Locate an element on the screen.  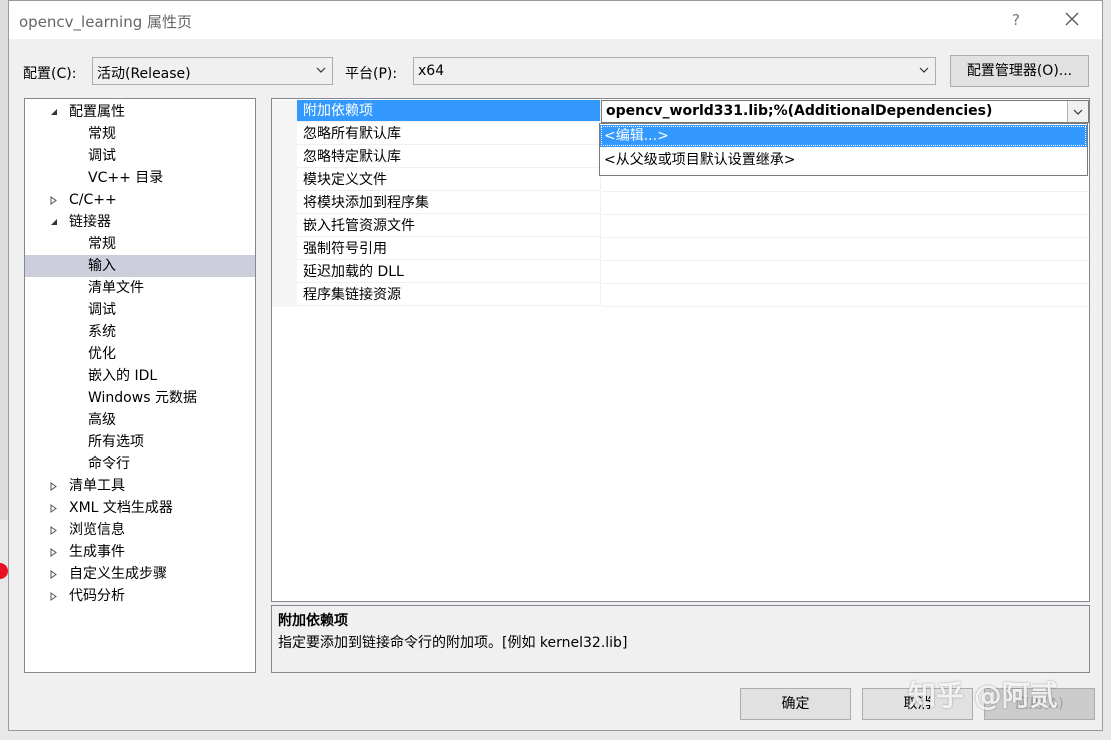
tree-item-label: 链接器 is located at coordinates (90, 222).